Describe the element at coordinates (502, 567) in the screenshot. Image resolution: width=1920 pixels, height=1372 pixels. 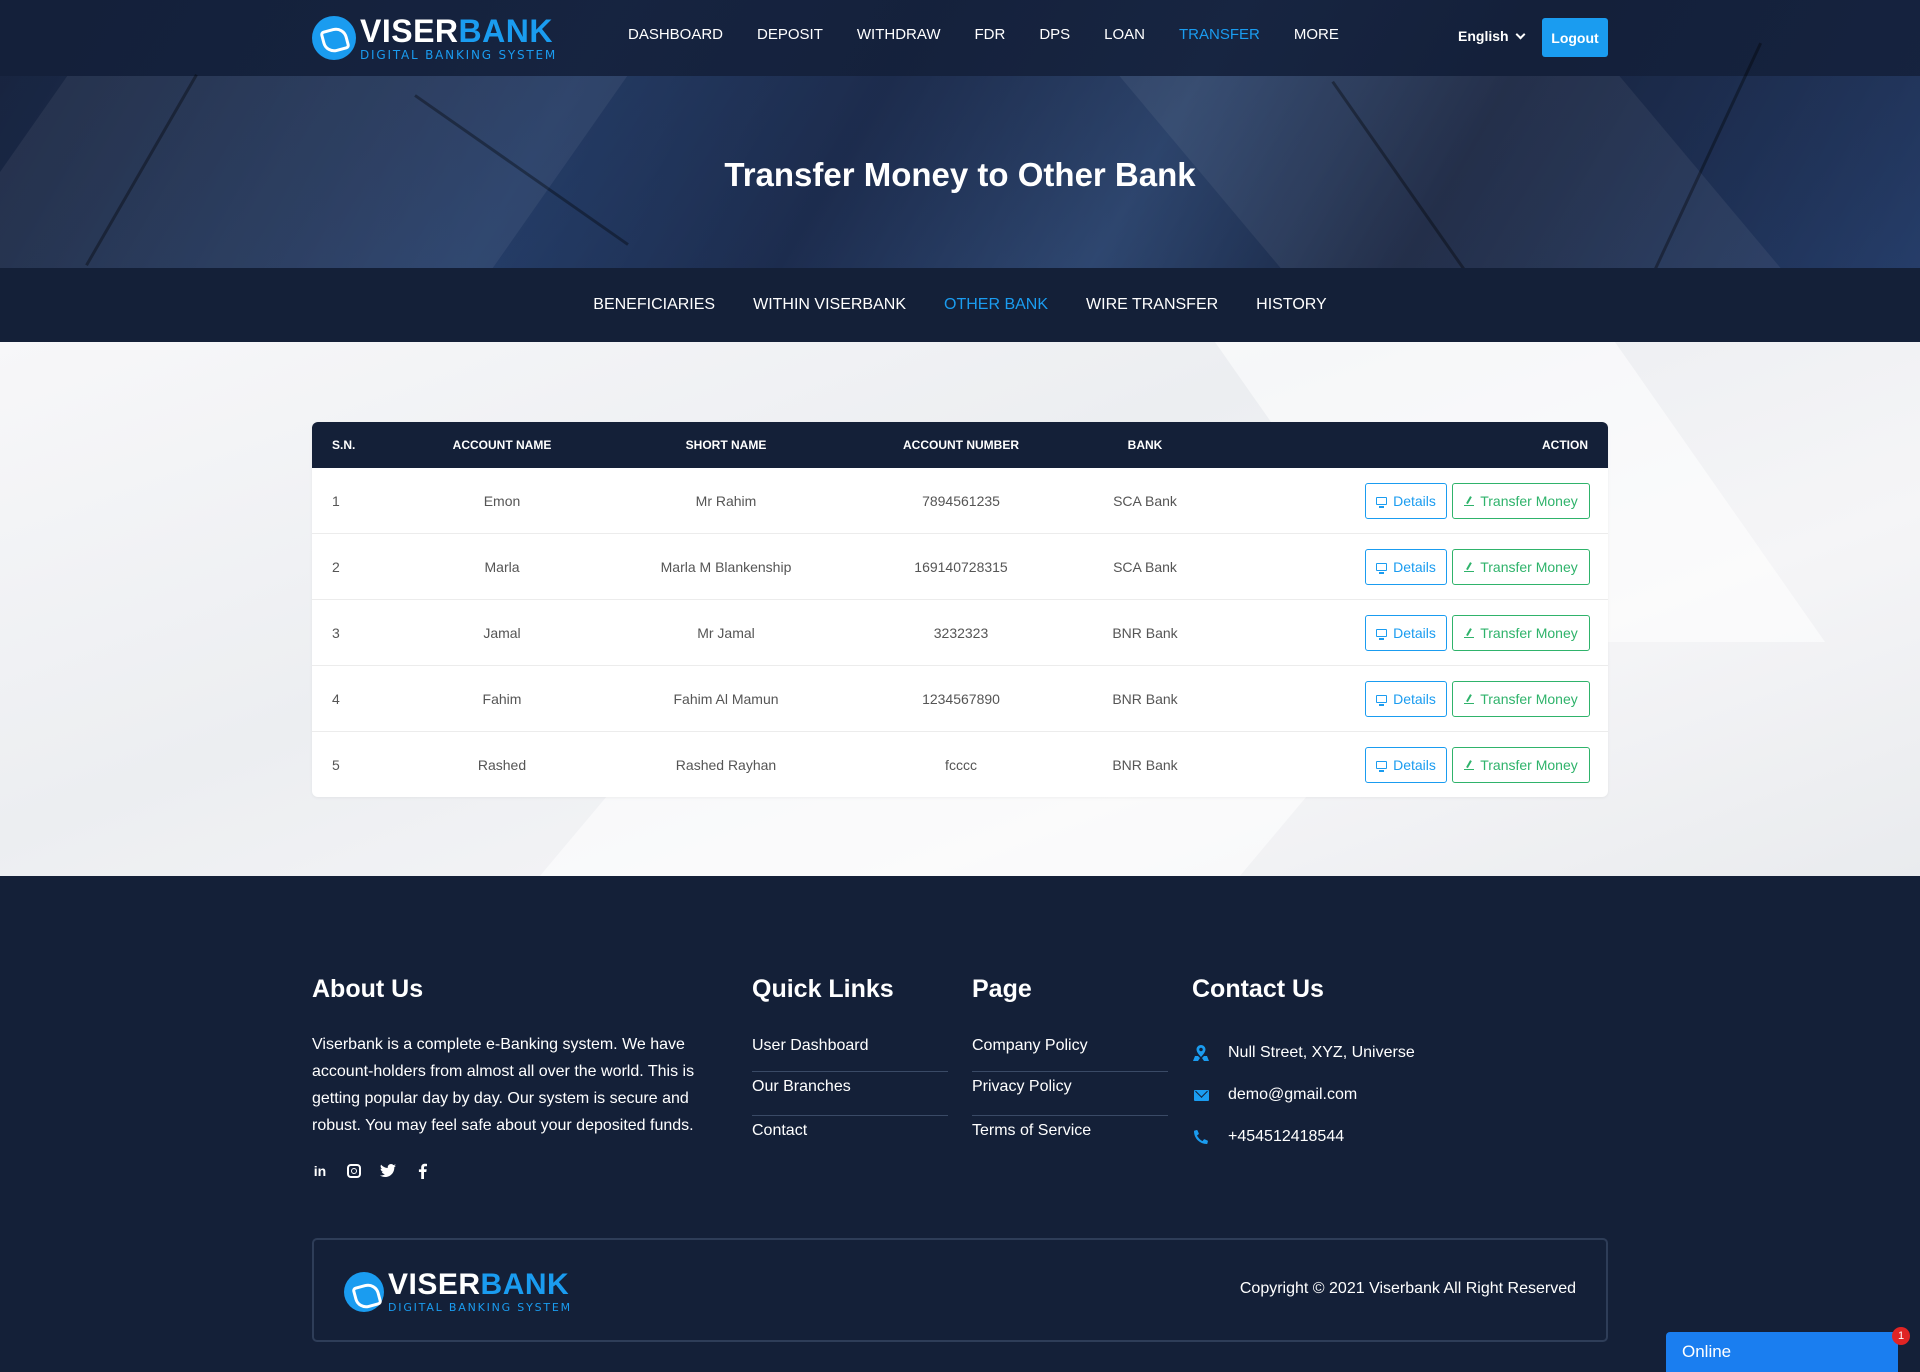
I see `cell-account-name: Marla` at that location.